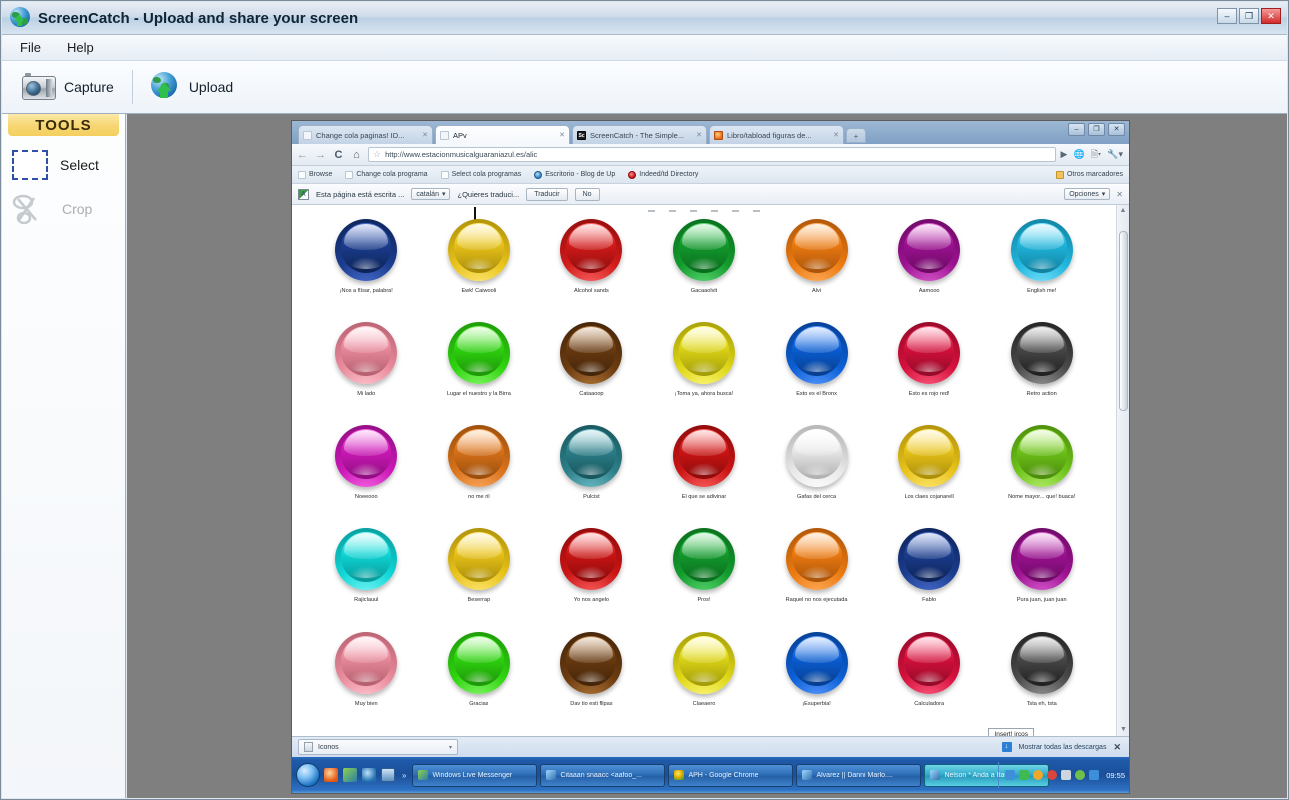 This screenshot has width=1289, height=800. I want to click on taskbar-item-0: Windows Live Messenger, so click(475, 775).